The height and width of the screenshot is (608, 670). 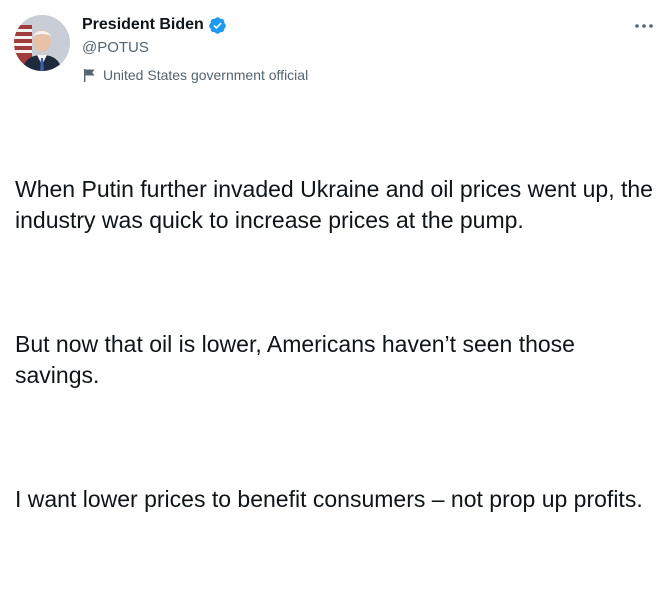 I want to click on gov-label-text: United States government official, so click(x=206, y=75).